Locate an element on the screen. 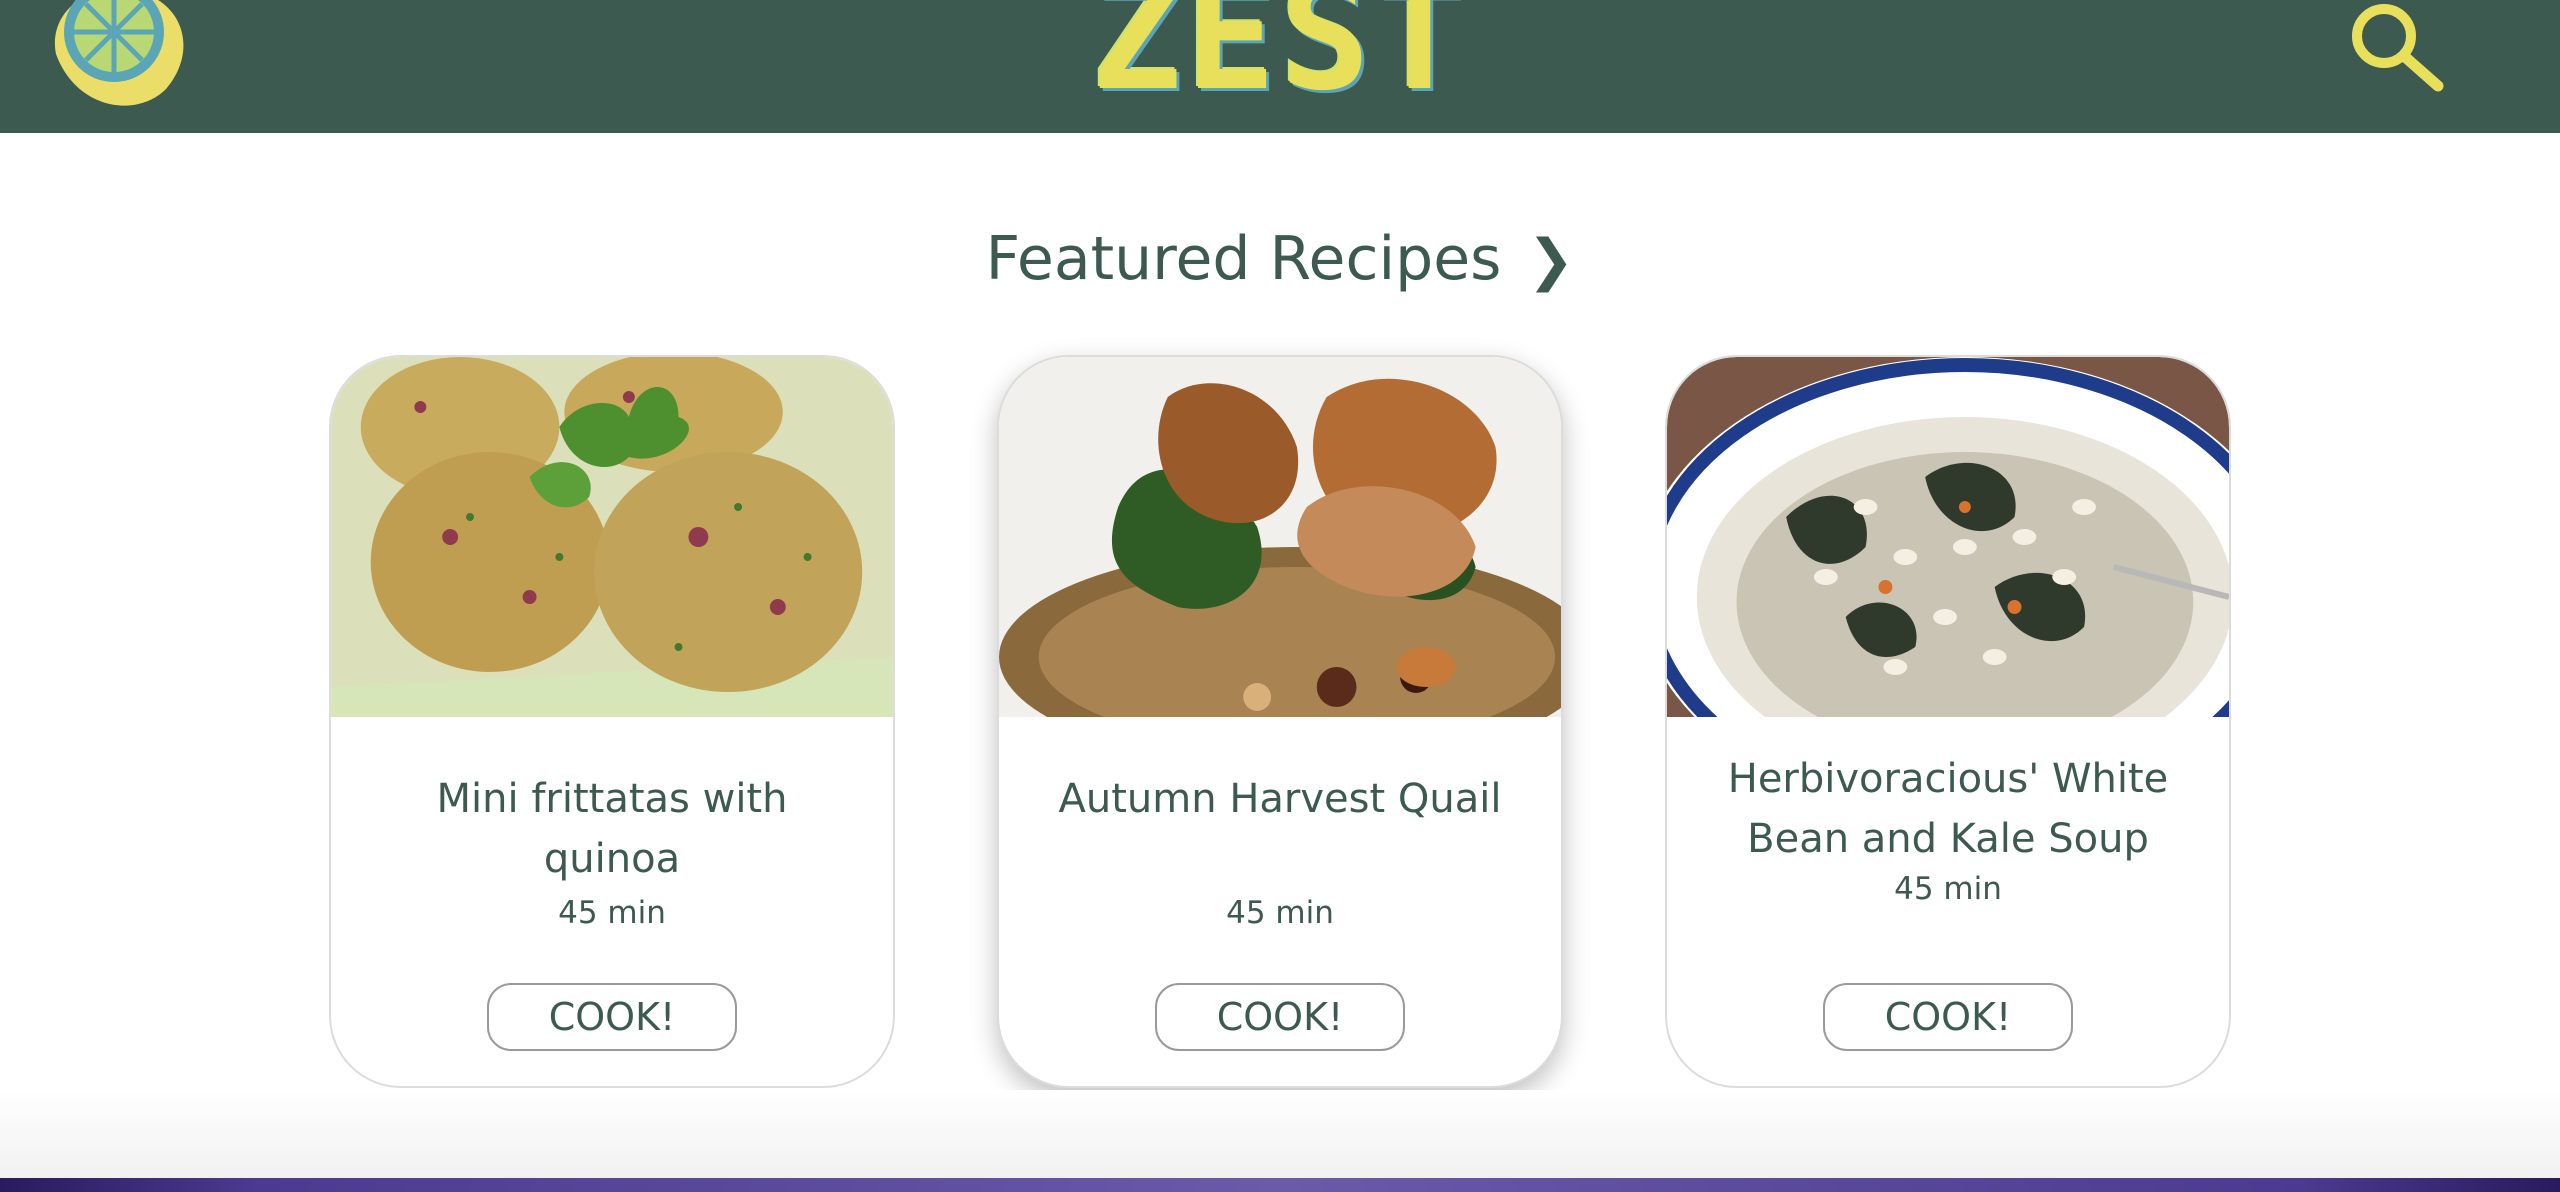 This screenshot has width=2560, height=1192. quail-photo is located at coordinates (1280, 537).